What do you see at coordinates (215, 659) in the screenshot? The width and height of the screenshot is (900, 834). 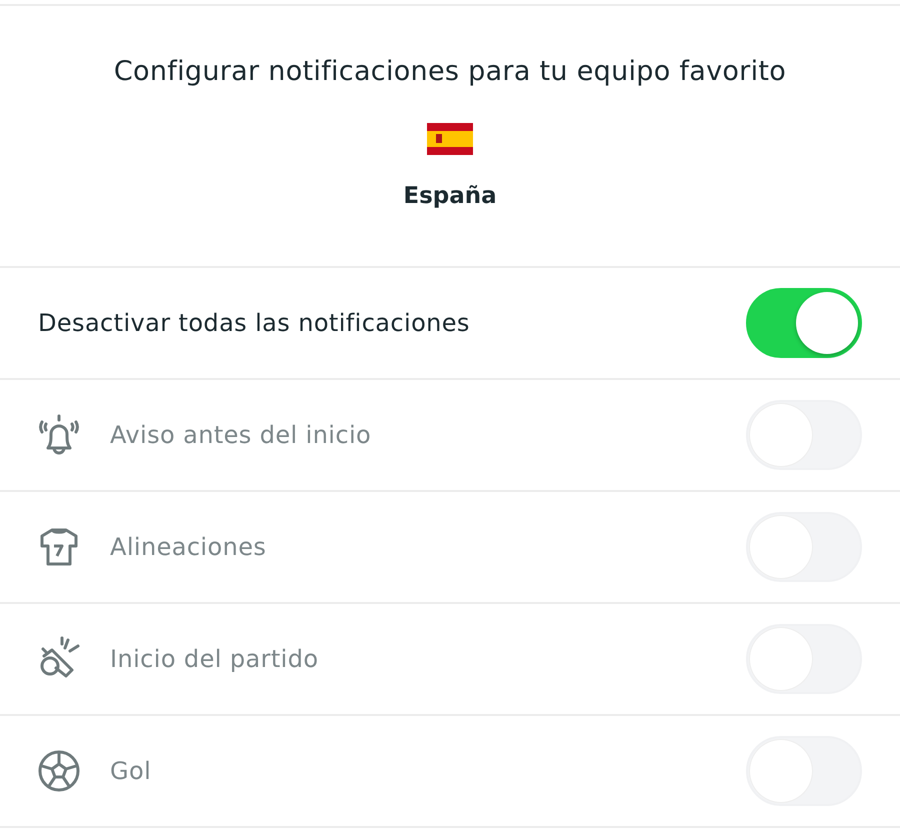 I see `setting-label: Inicio del partido` at bounding box center [215, 659].